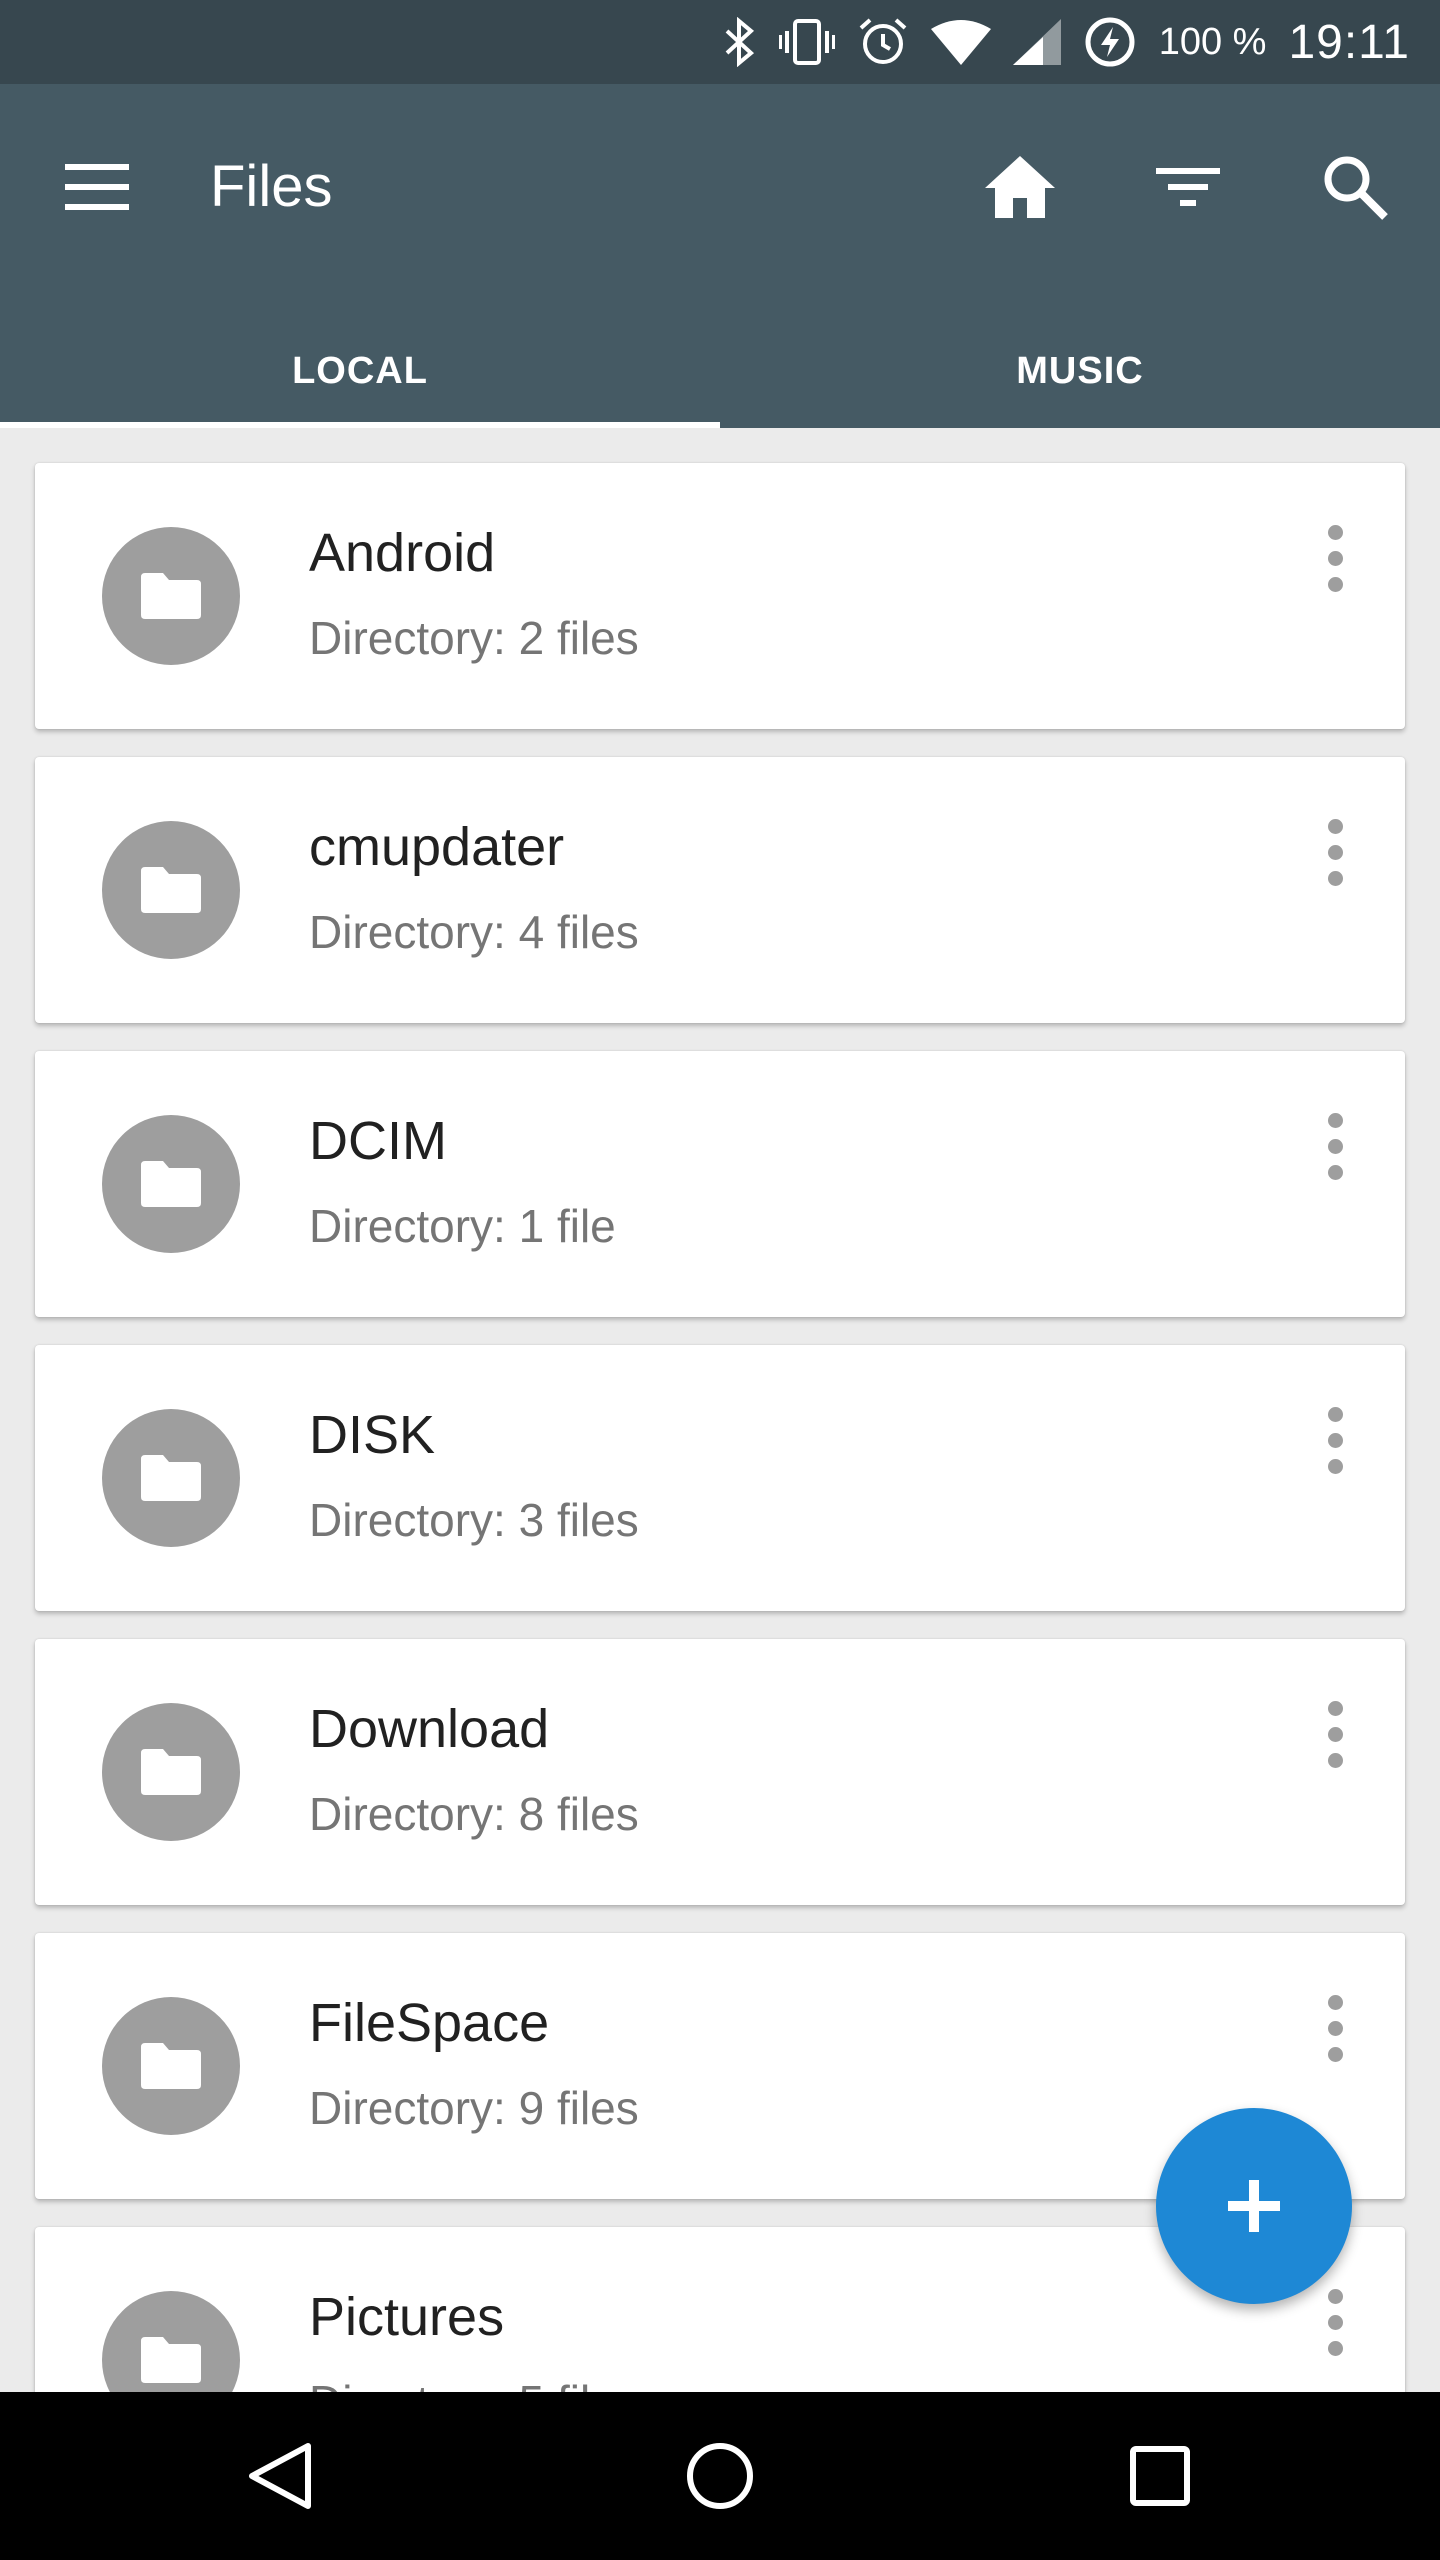  I want to click on hamburger-menu-icon, so click(97, 187).